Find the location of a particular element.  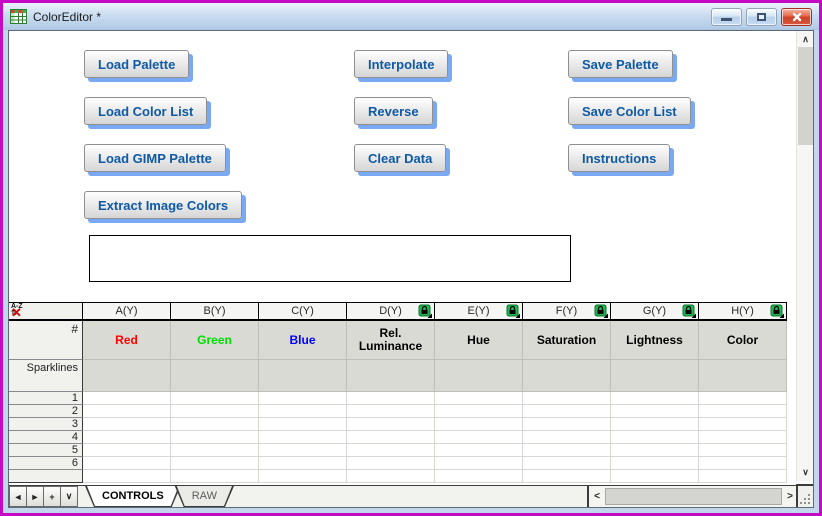

scroll-down-icon: ∨ is located at coordinates (805, 472).